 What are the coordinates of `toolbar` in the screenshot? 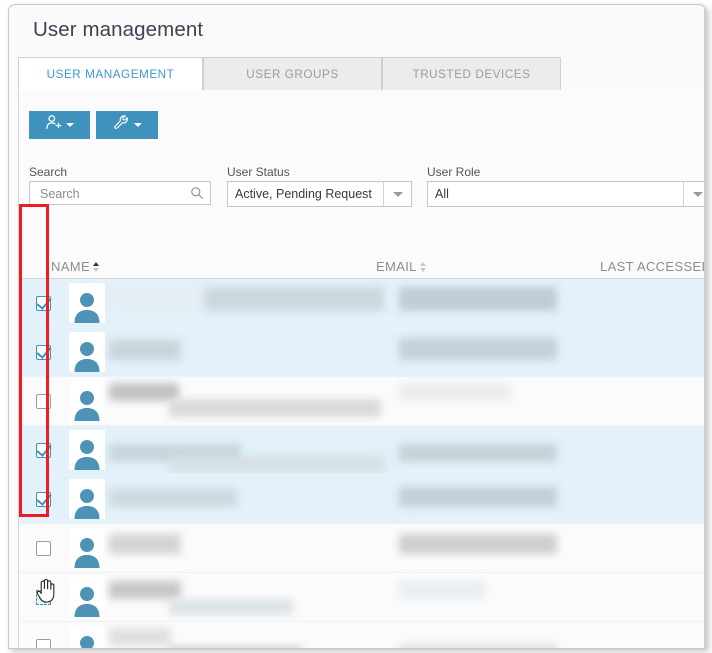 It's located at (93, 125).